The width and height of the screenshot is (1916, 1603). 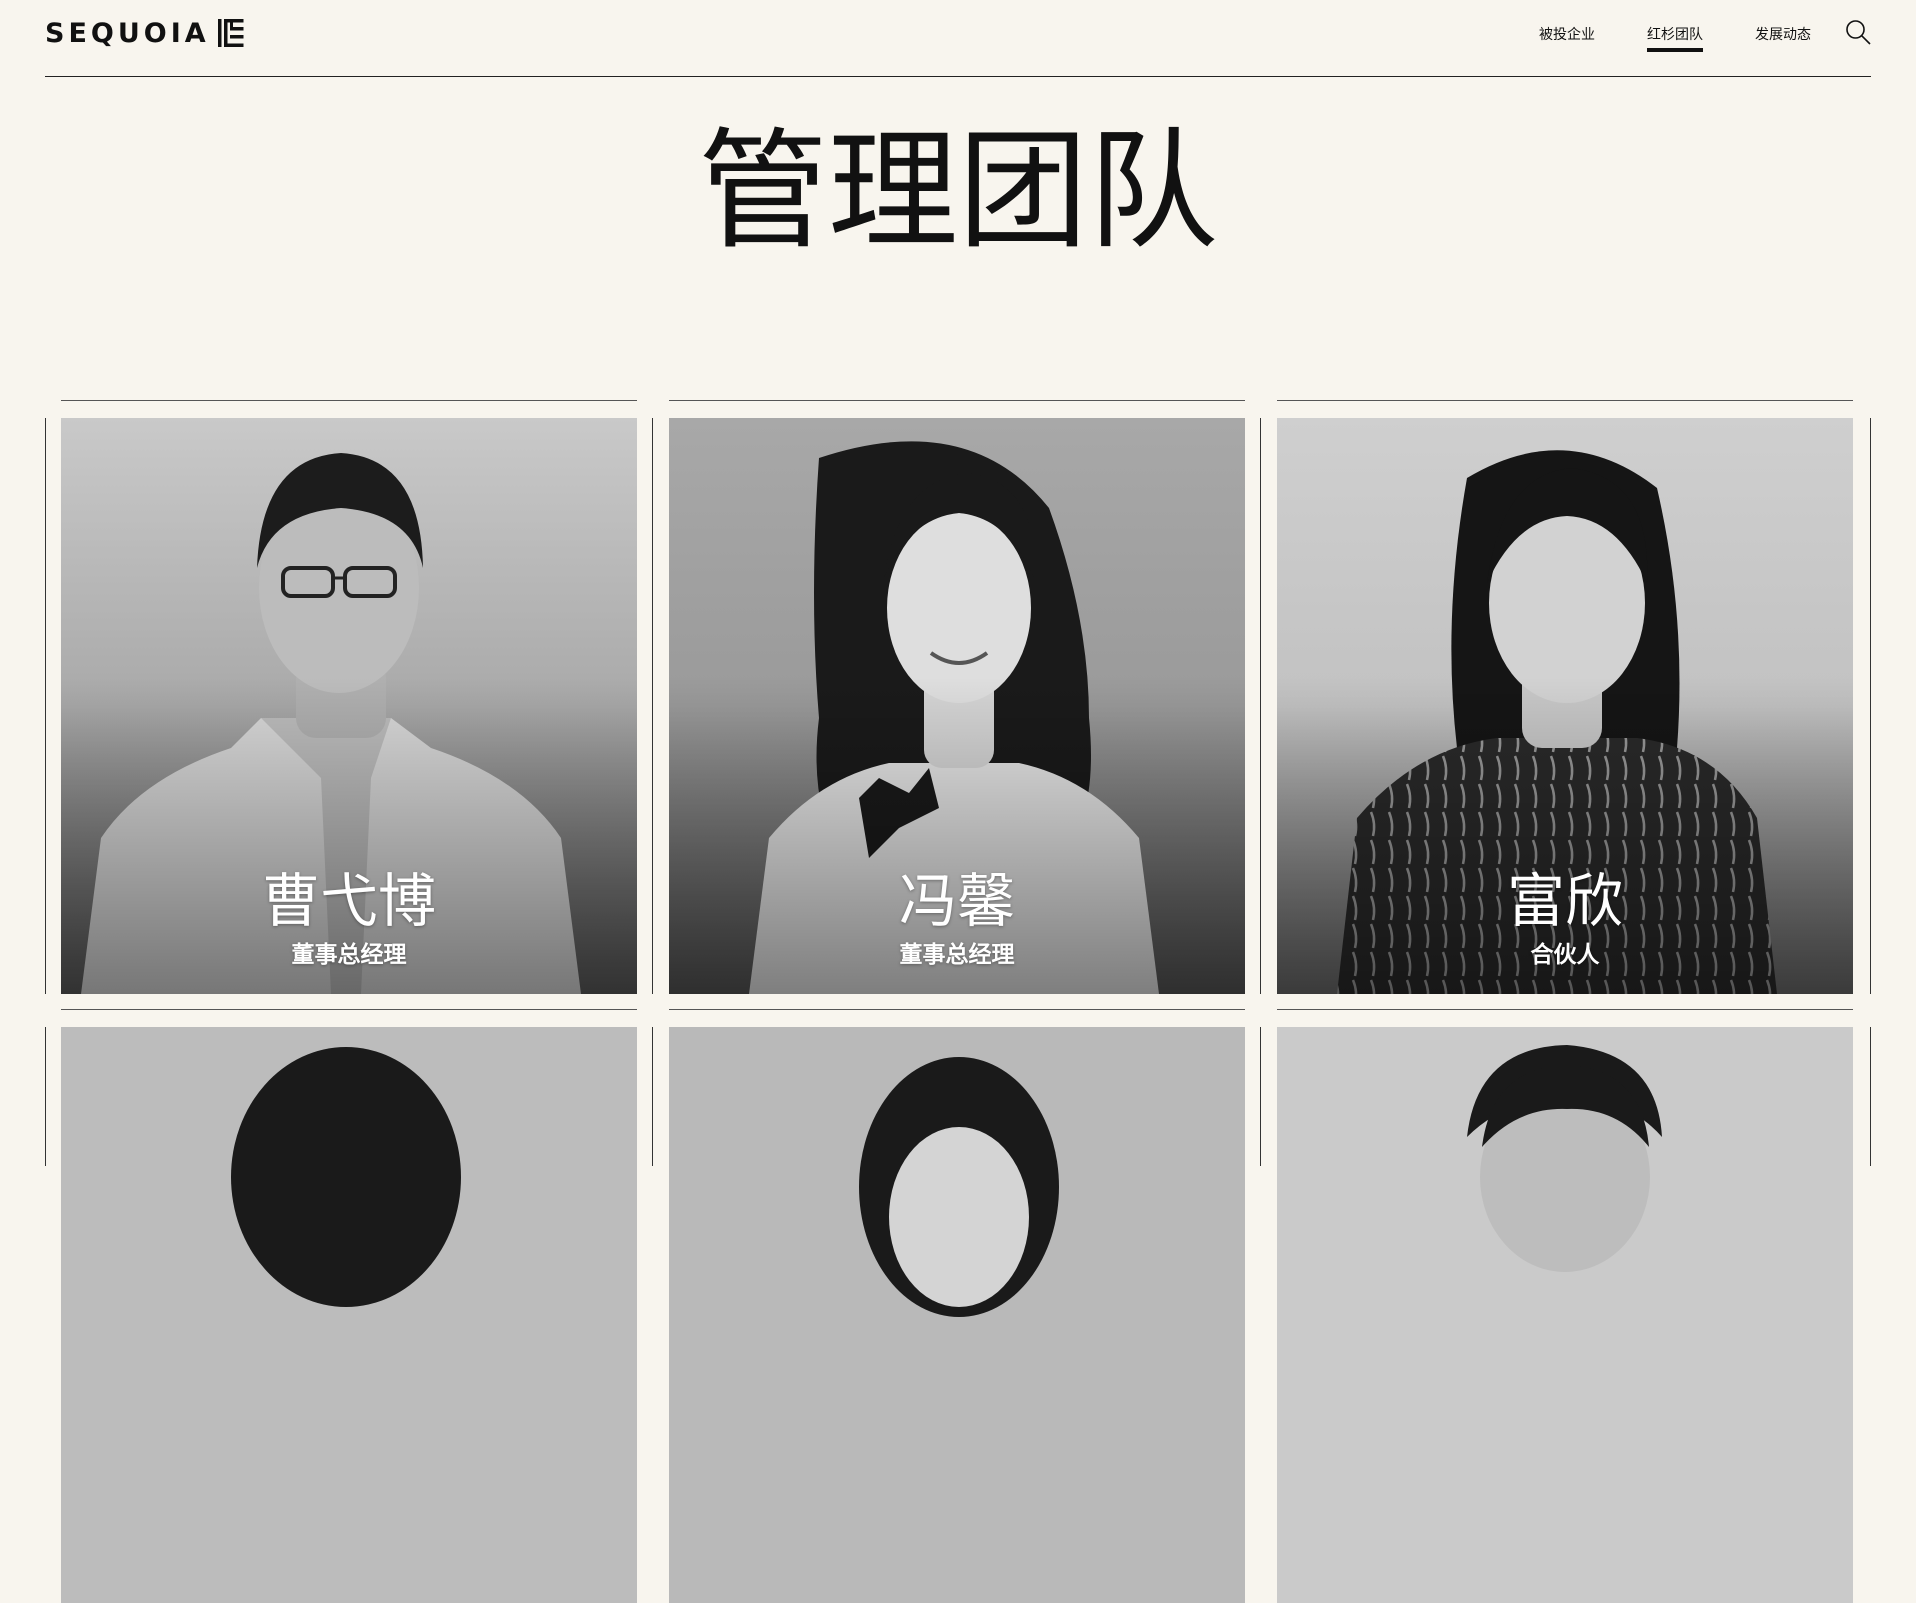 I want to click on member-caption: 冯馨 董事总经理, so click(x=957, y=919).